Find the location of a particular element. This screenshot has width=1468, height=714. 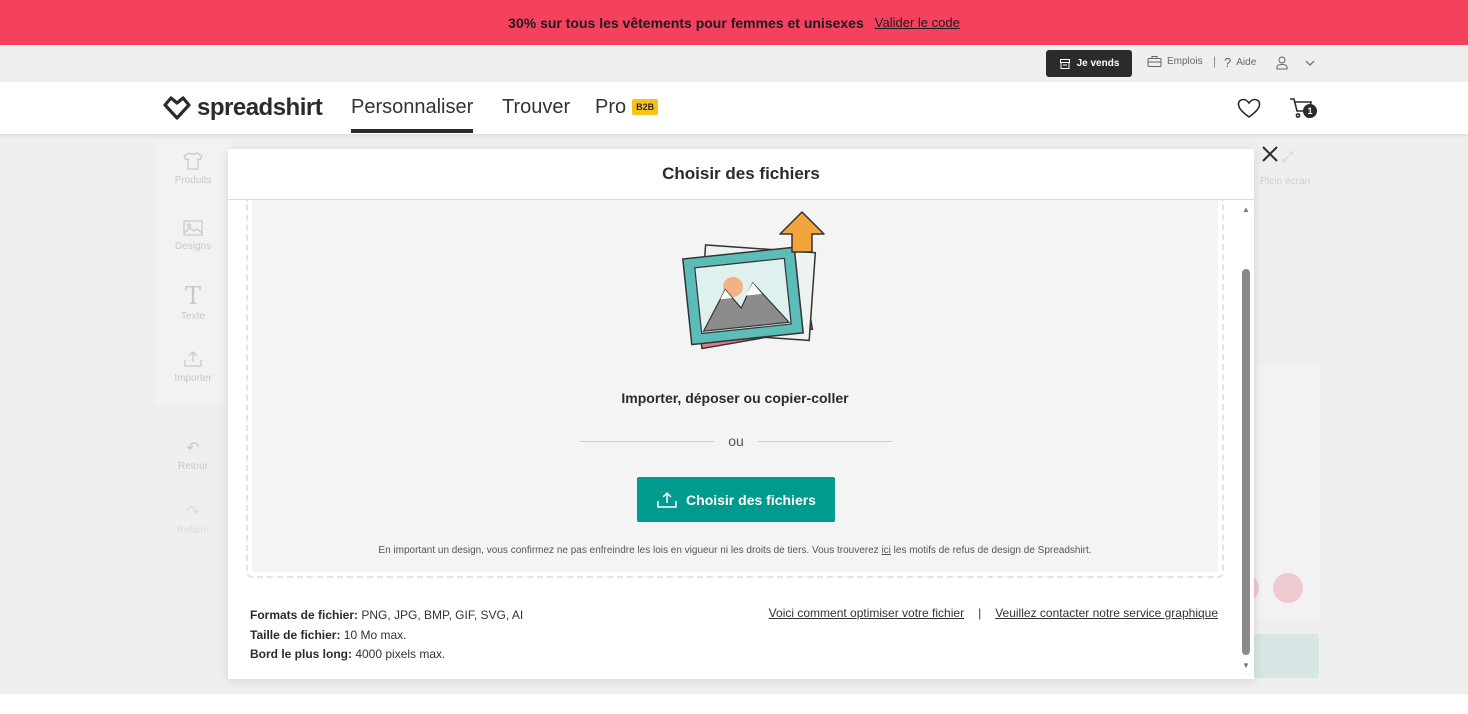

heart-logo-icon is located at coordinates (177, 108).